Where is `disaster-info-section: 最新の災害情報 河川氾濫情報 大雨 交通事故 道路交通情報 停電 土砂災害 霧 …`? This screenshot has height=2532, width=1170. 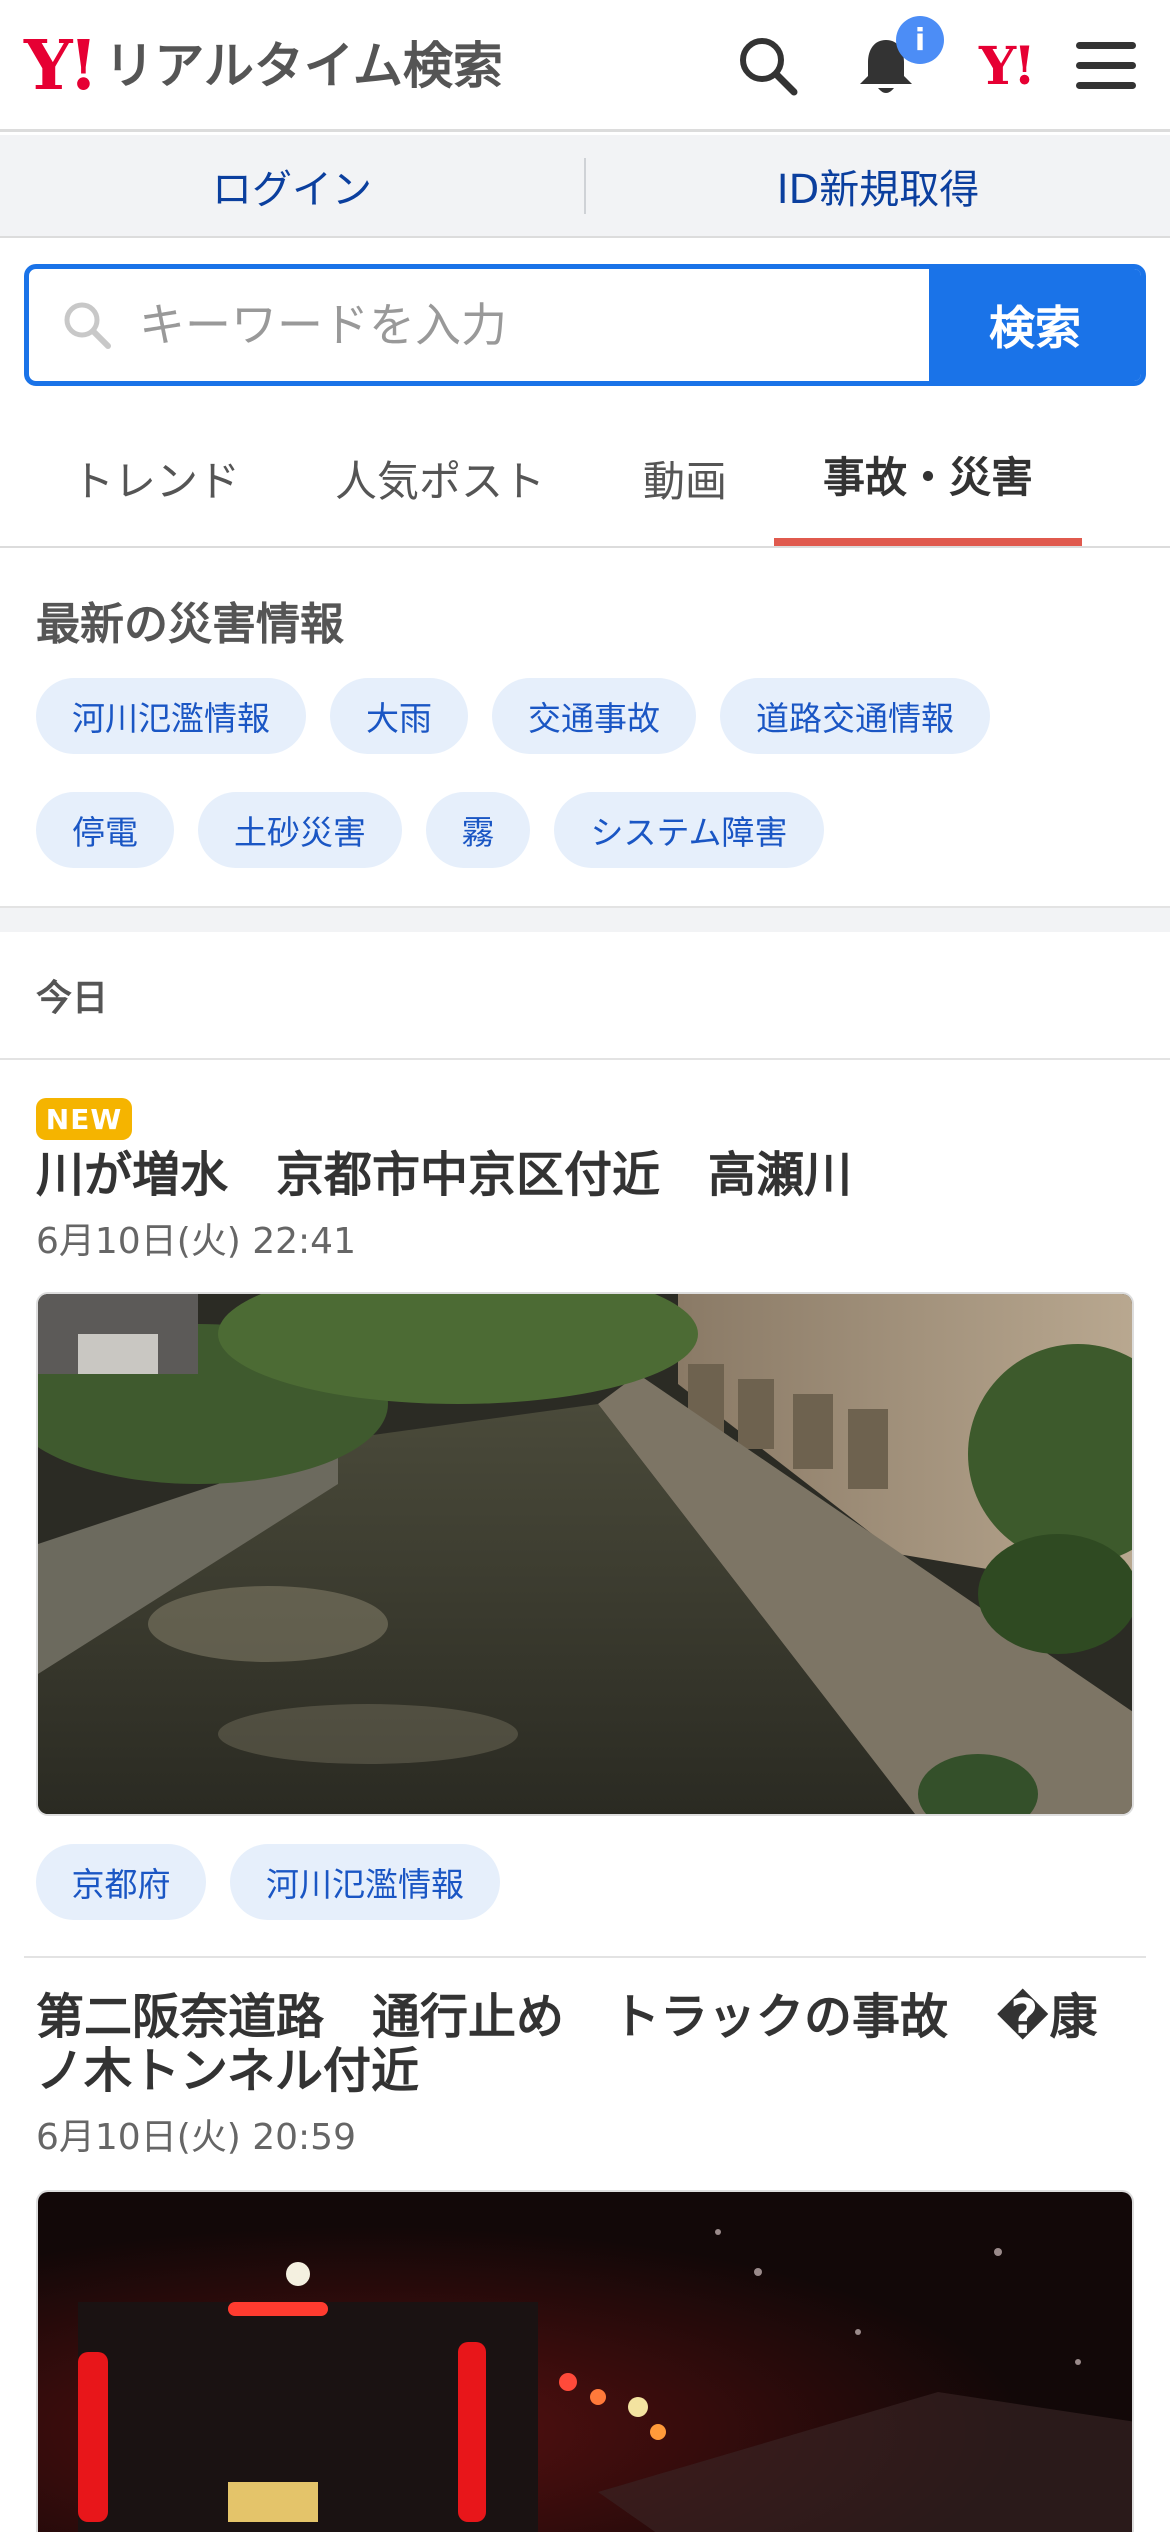 disaster-info-section: 最新の災害情報 河川氾濫情報 大雨 交通事故 道路交通情報 停電 土砂災害 霧 … is located at coordinates (585, 728).